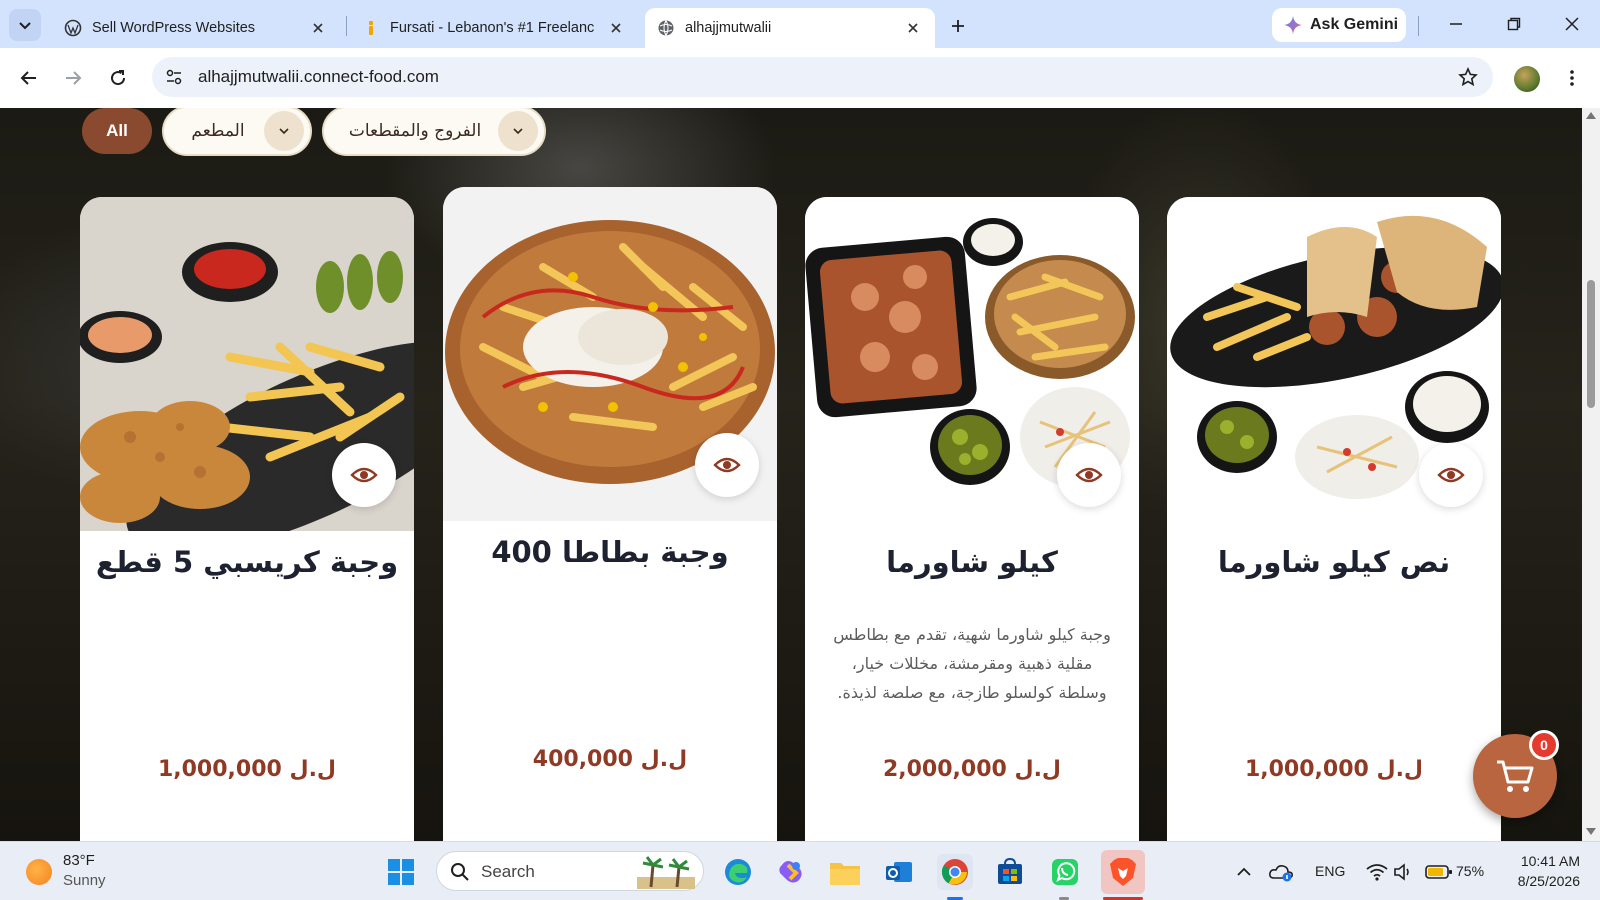  I want to click on forward-button, so click(73, 78).